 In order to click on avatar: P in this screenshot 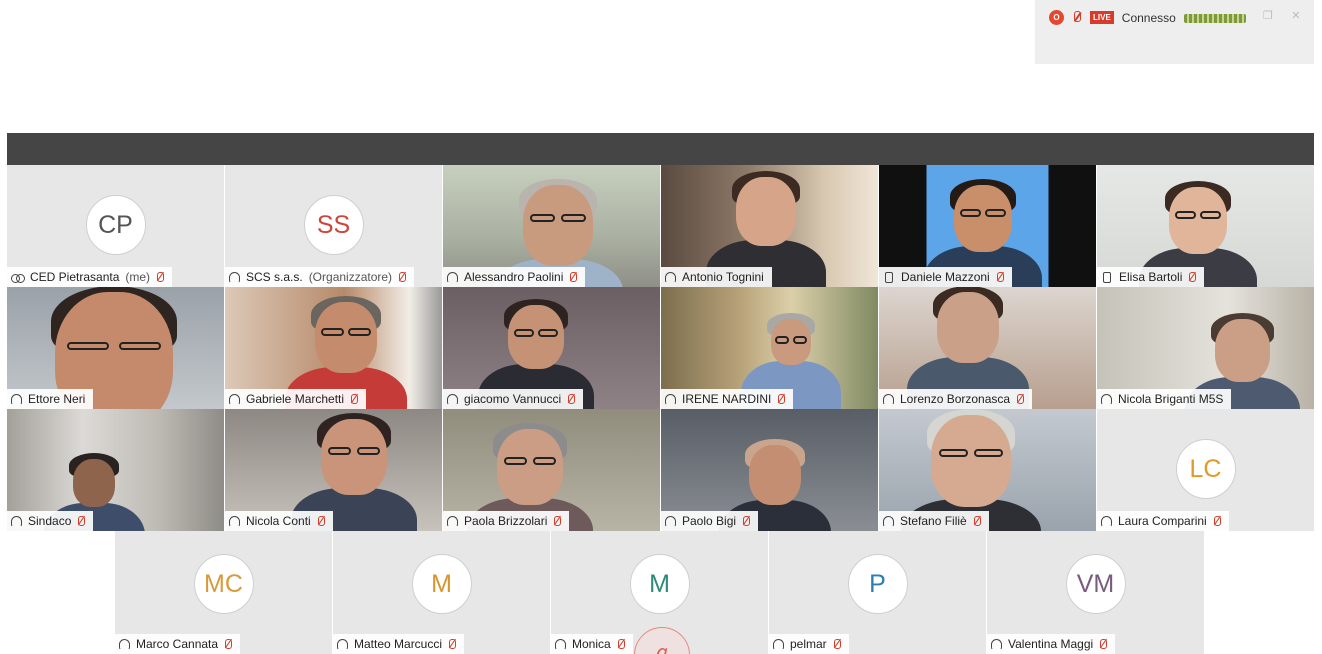, I will do `click(877, 584)`.